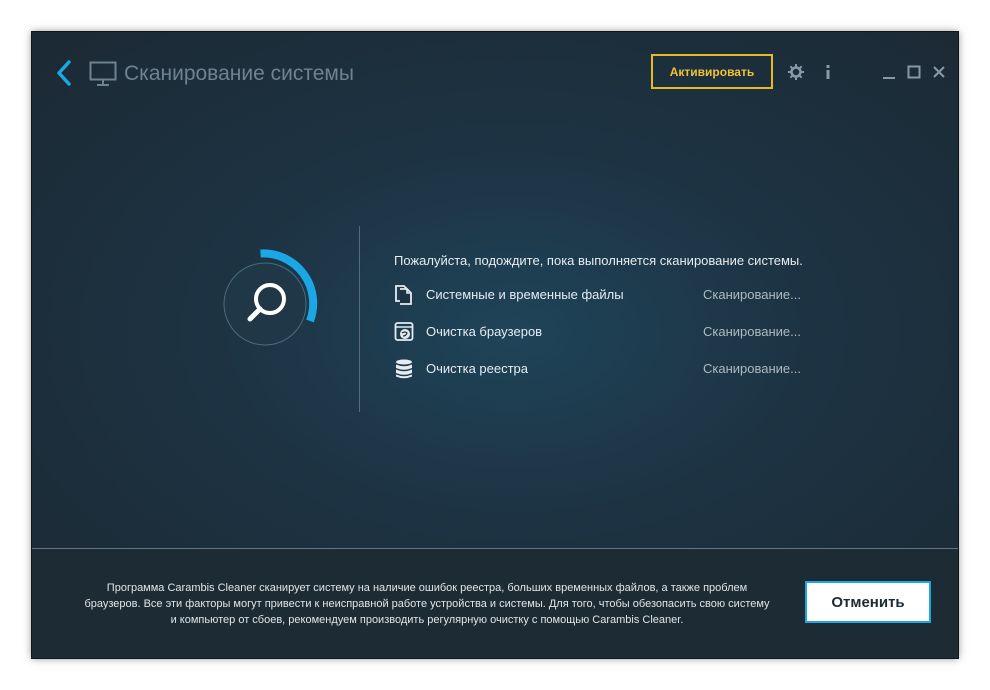 This screenshot has width=990, height=690. Describe the element at coordinates (267, 304) in the screenshot. I see `scan-progress-indicator` at that location.